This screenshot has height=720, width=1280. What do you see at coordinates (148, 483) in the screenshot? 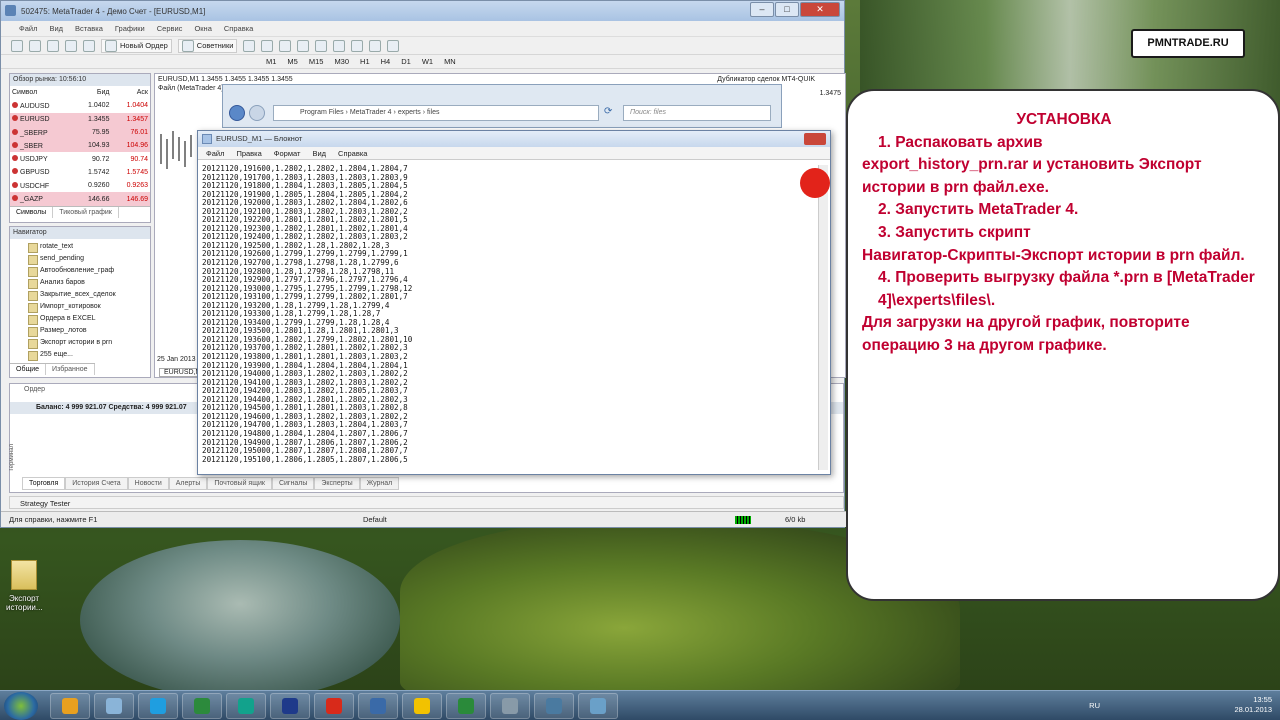
I see `terminal-tab: Новости` at bounding box center [148, 483].